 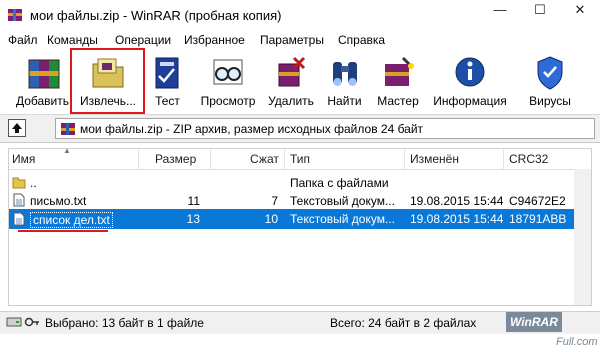 I want to click on delete-button: Удалить, so click(x=291, y=82).